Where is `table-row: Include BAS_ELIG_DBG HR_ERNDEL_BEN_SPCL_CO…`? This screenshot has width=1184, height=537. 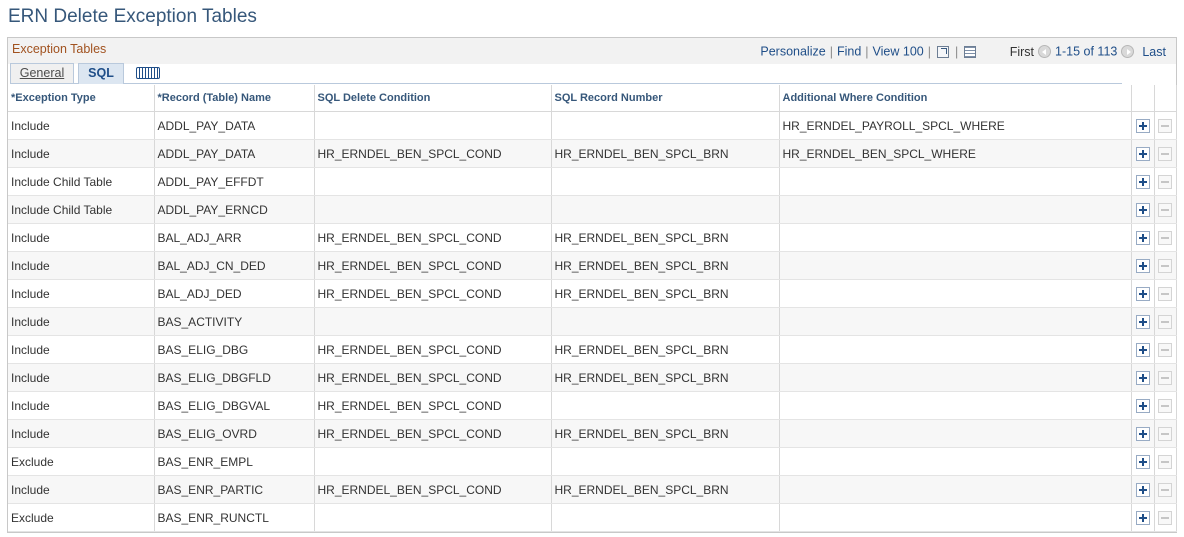
table-row: Include BAS_ELIG_DBG HR_ERNDEL_BEN_SPCL_CO… is located at coordinates (592, 349).